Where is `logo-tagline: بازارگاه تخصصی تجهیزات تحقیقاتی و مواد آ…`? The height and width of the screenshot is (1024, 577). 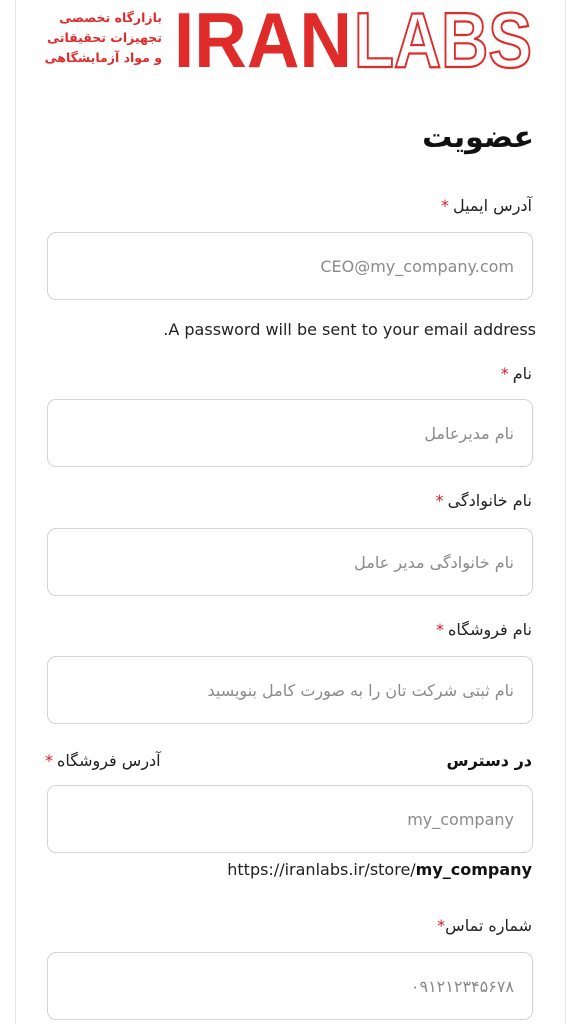 logo-tagline: بازارگاه تخصصی تجهیزات تحقیقاتی و مواد آ… is located at coordinates (98, 38).